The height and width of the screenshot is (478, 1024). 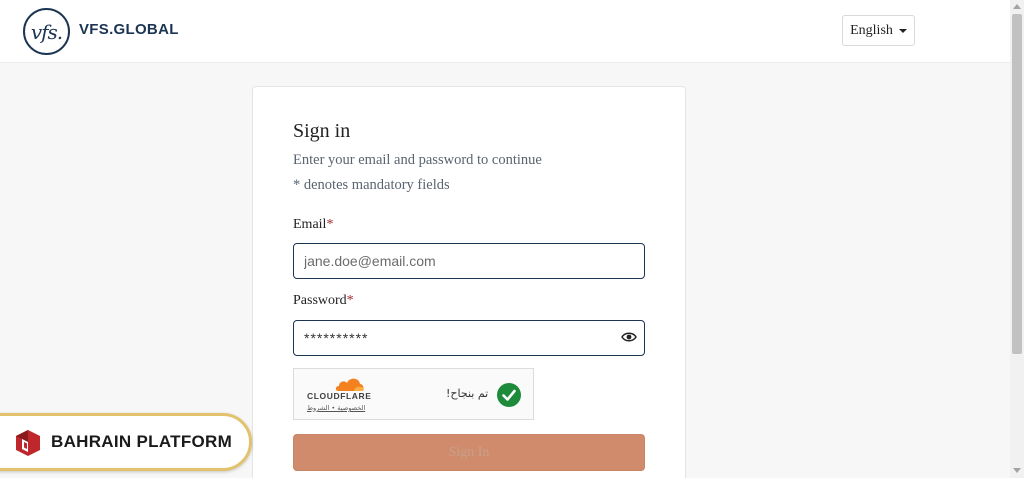 I want to click on scrollbar, so click(x=1017, y=239).